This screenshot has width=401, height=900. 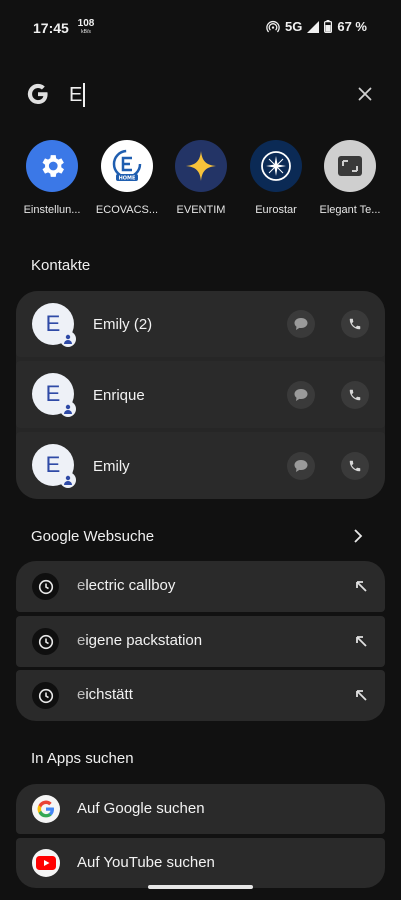 I want to click on app-label: Eurostar, so click(x=276, y=210).